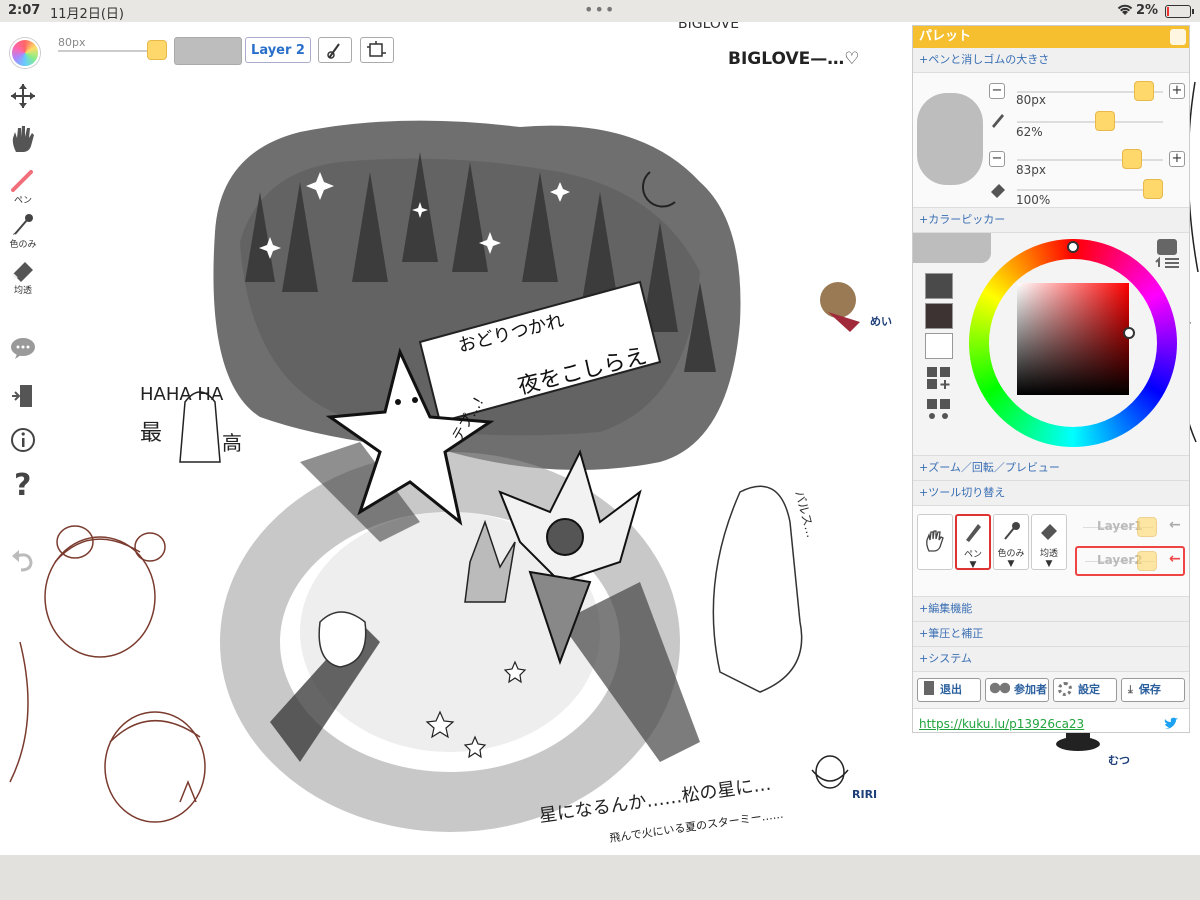 This screenshot has width=1200, height=900. Describe the element at coordinates (25, 53) in the screenshot. I see `color-select-button` at that location.